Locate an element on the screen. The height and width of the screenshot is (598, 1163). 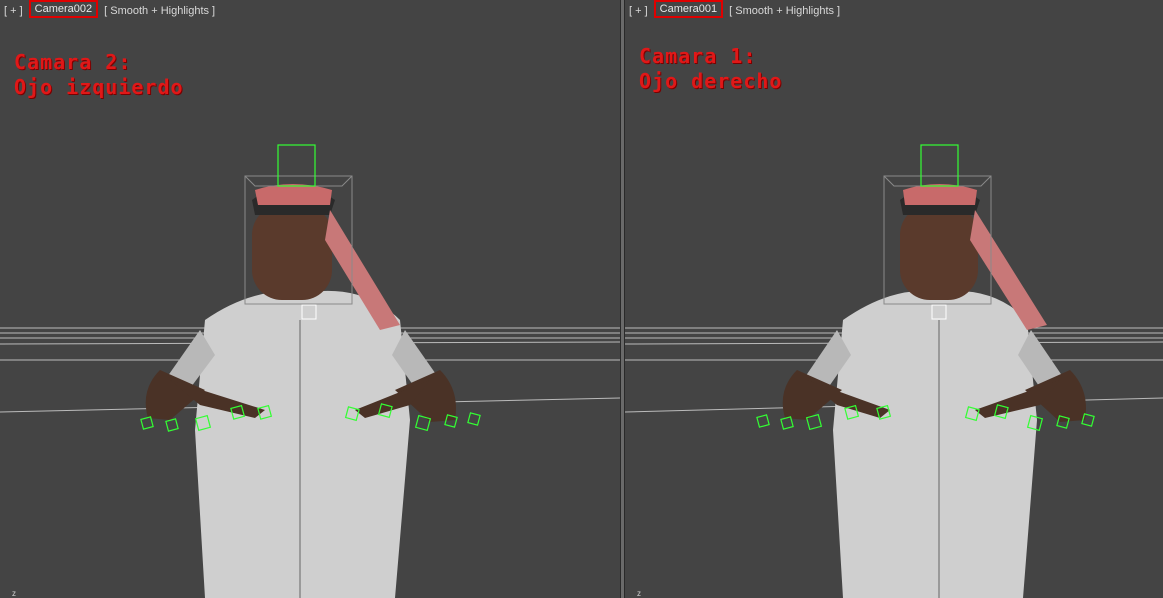
annotation-subtitle: Ojo derecho is located at coordinates (711, 81).